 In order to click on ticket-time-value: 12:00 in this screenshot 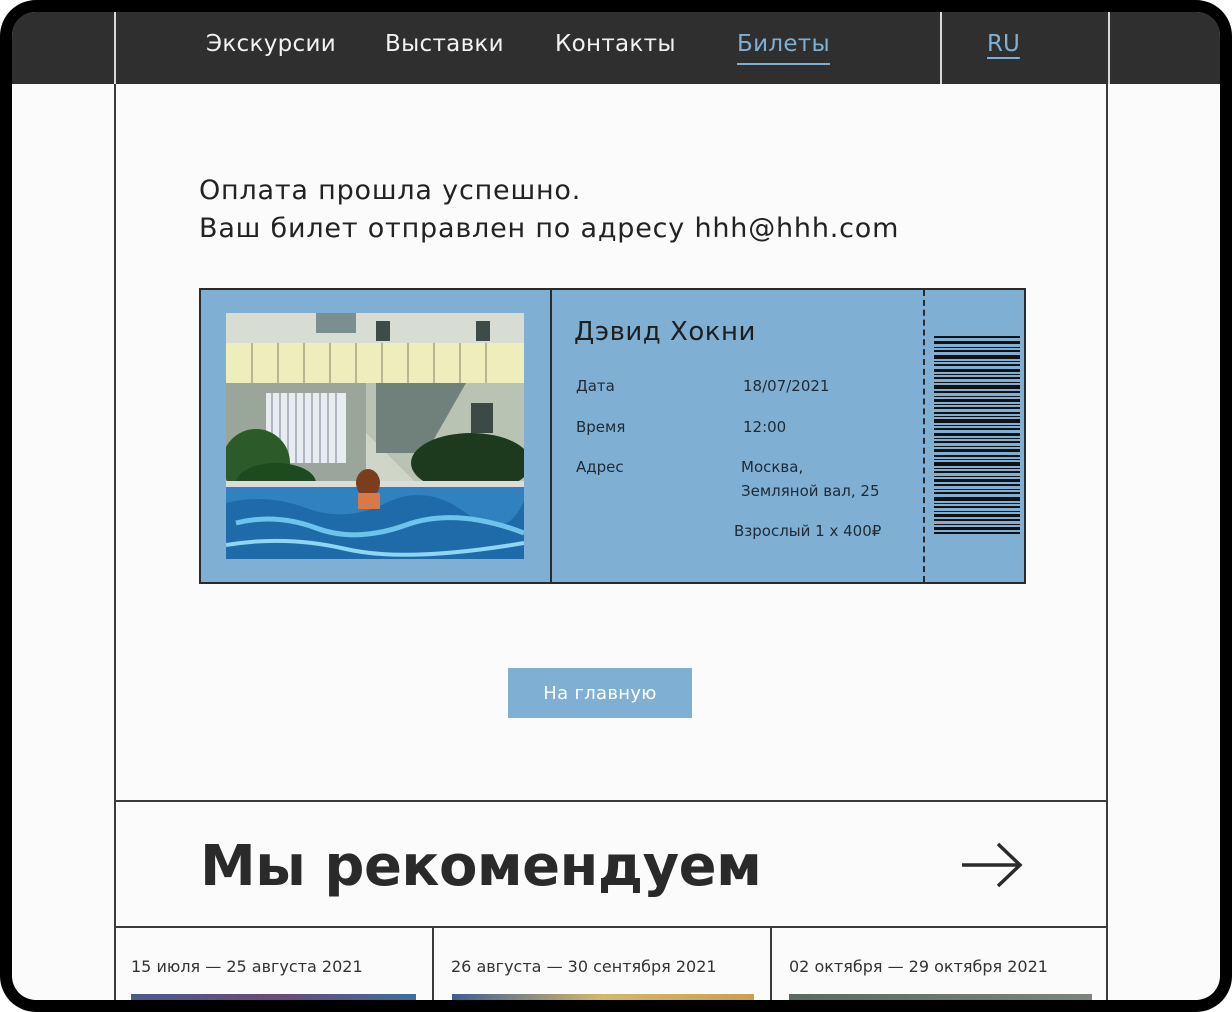, I will do `click(765, 427)`.